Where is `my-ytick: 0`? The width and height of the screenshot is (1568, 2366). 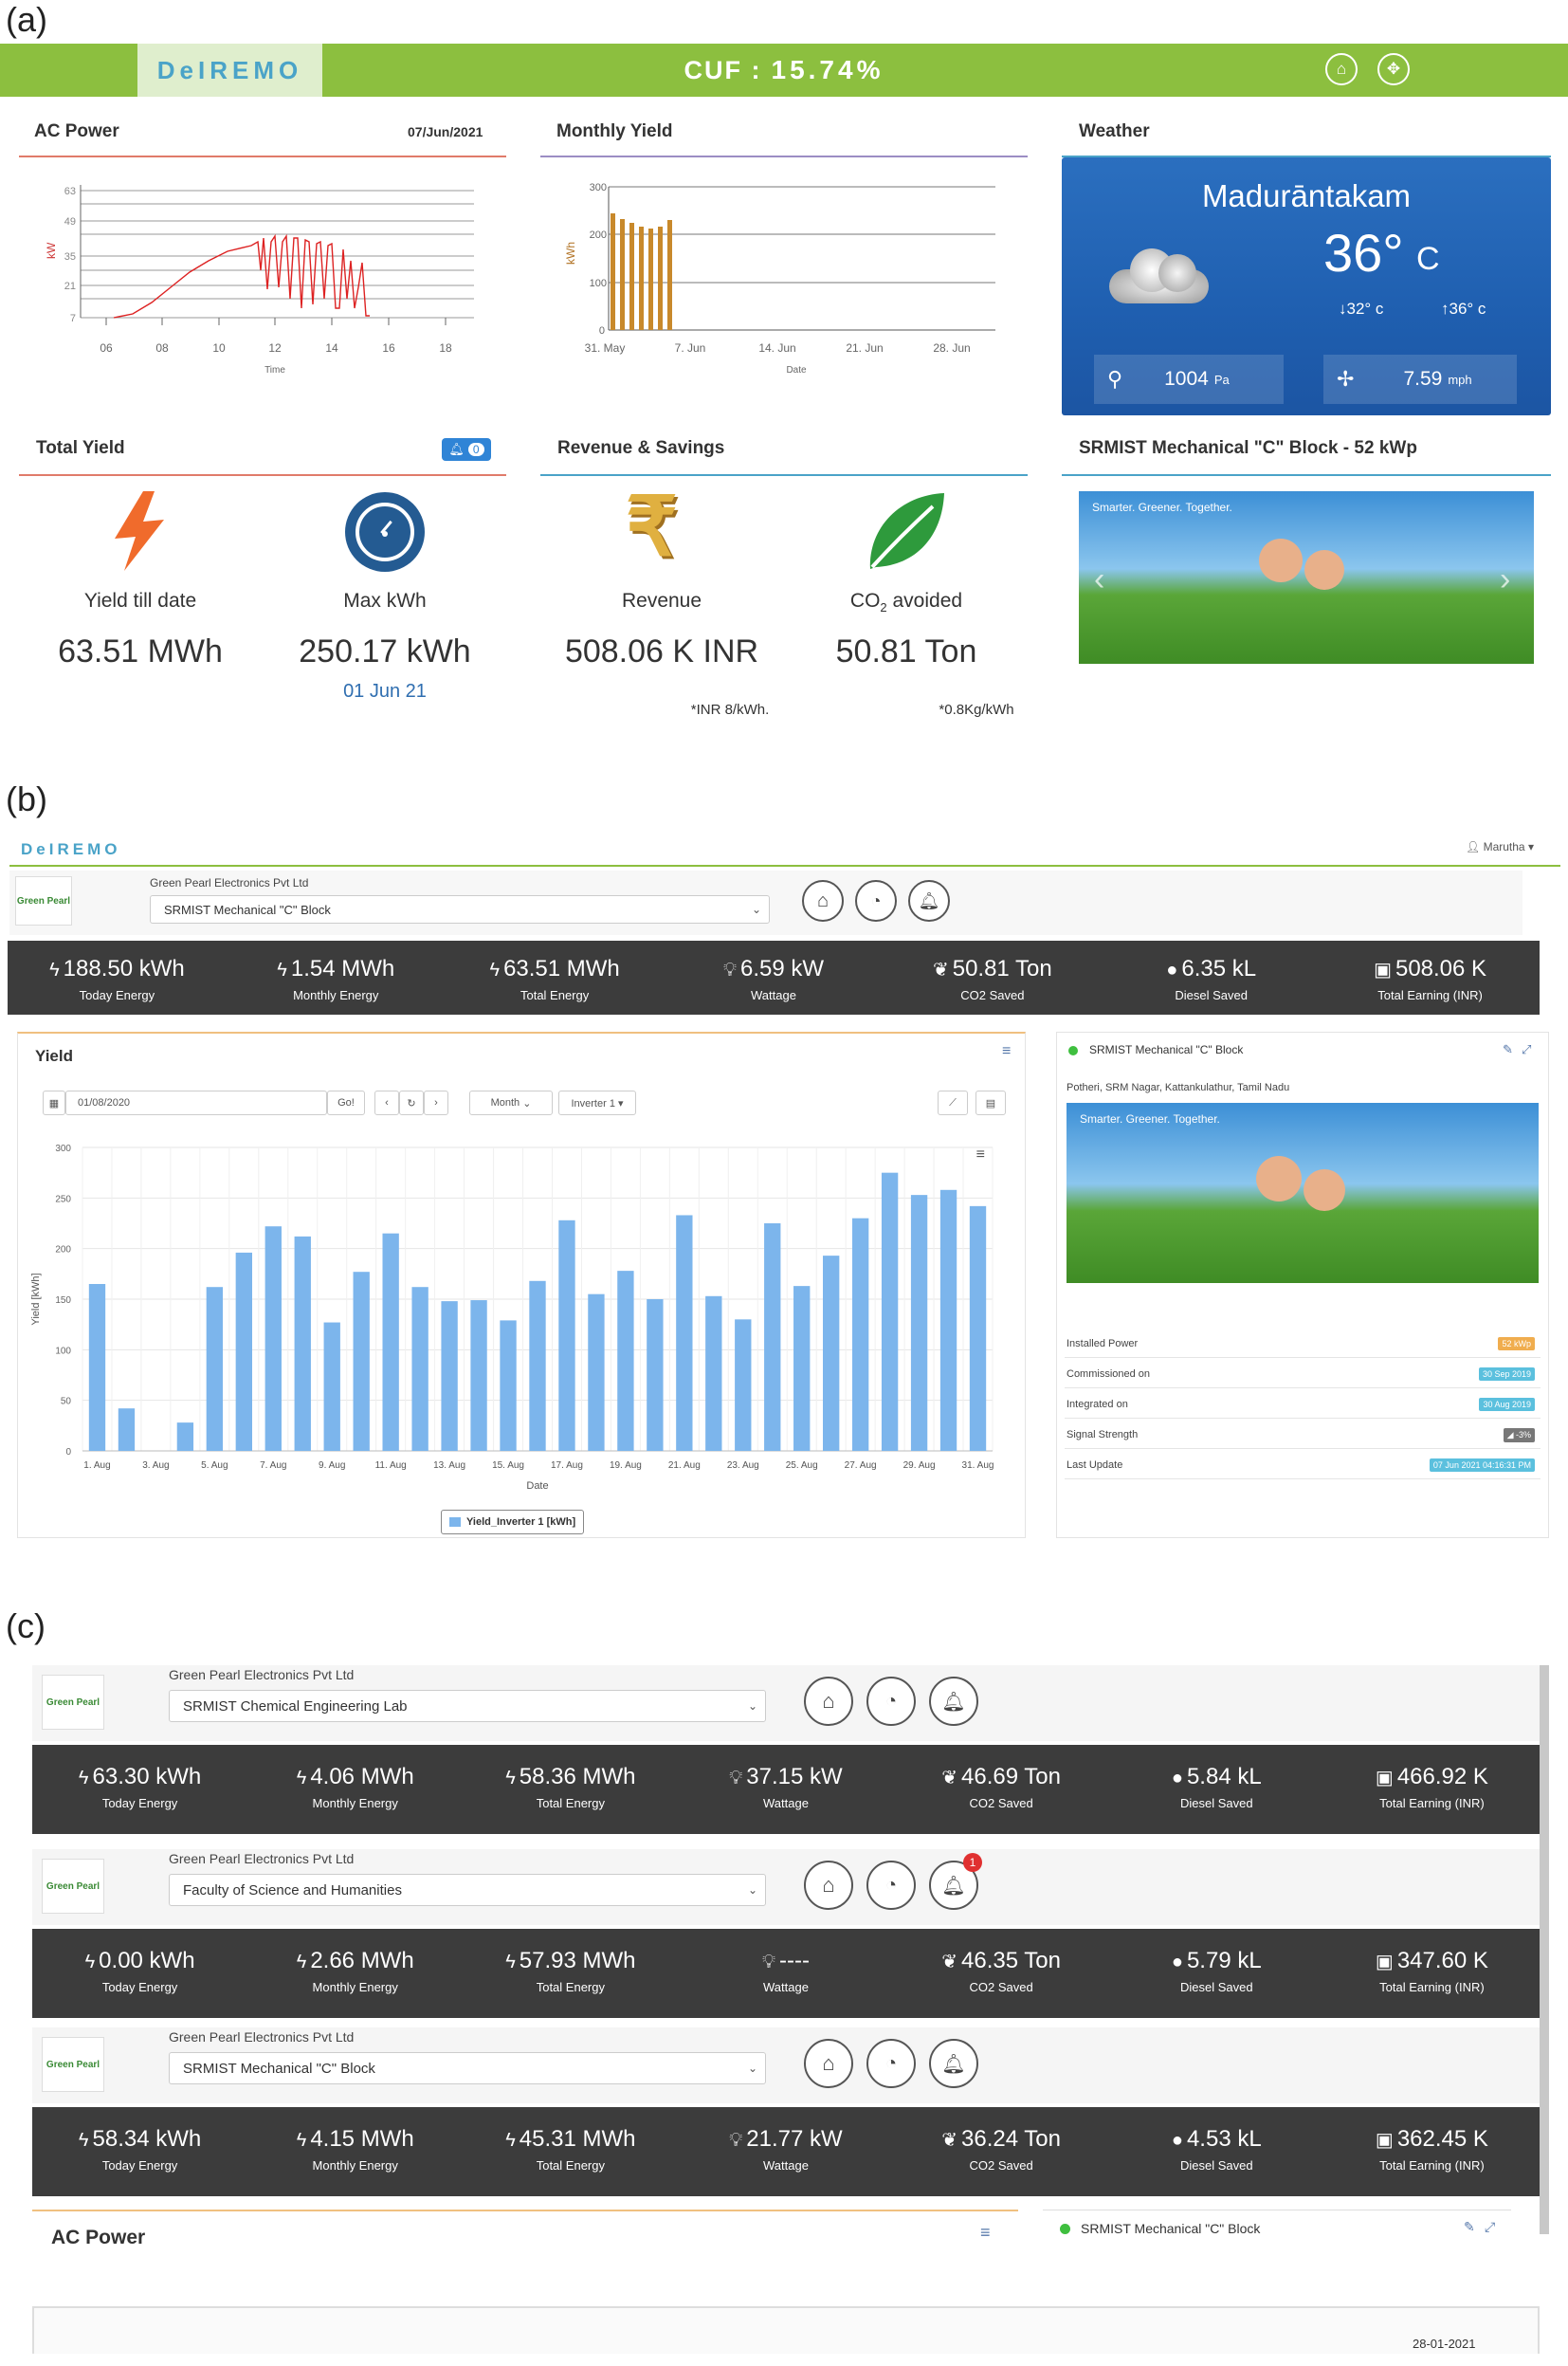
my-ytick: 0 is located at coordinates (602, 331).